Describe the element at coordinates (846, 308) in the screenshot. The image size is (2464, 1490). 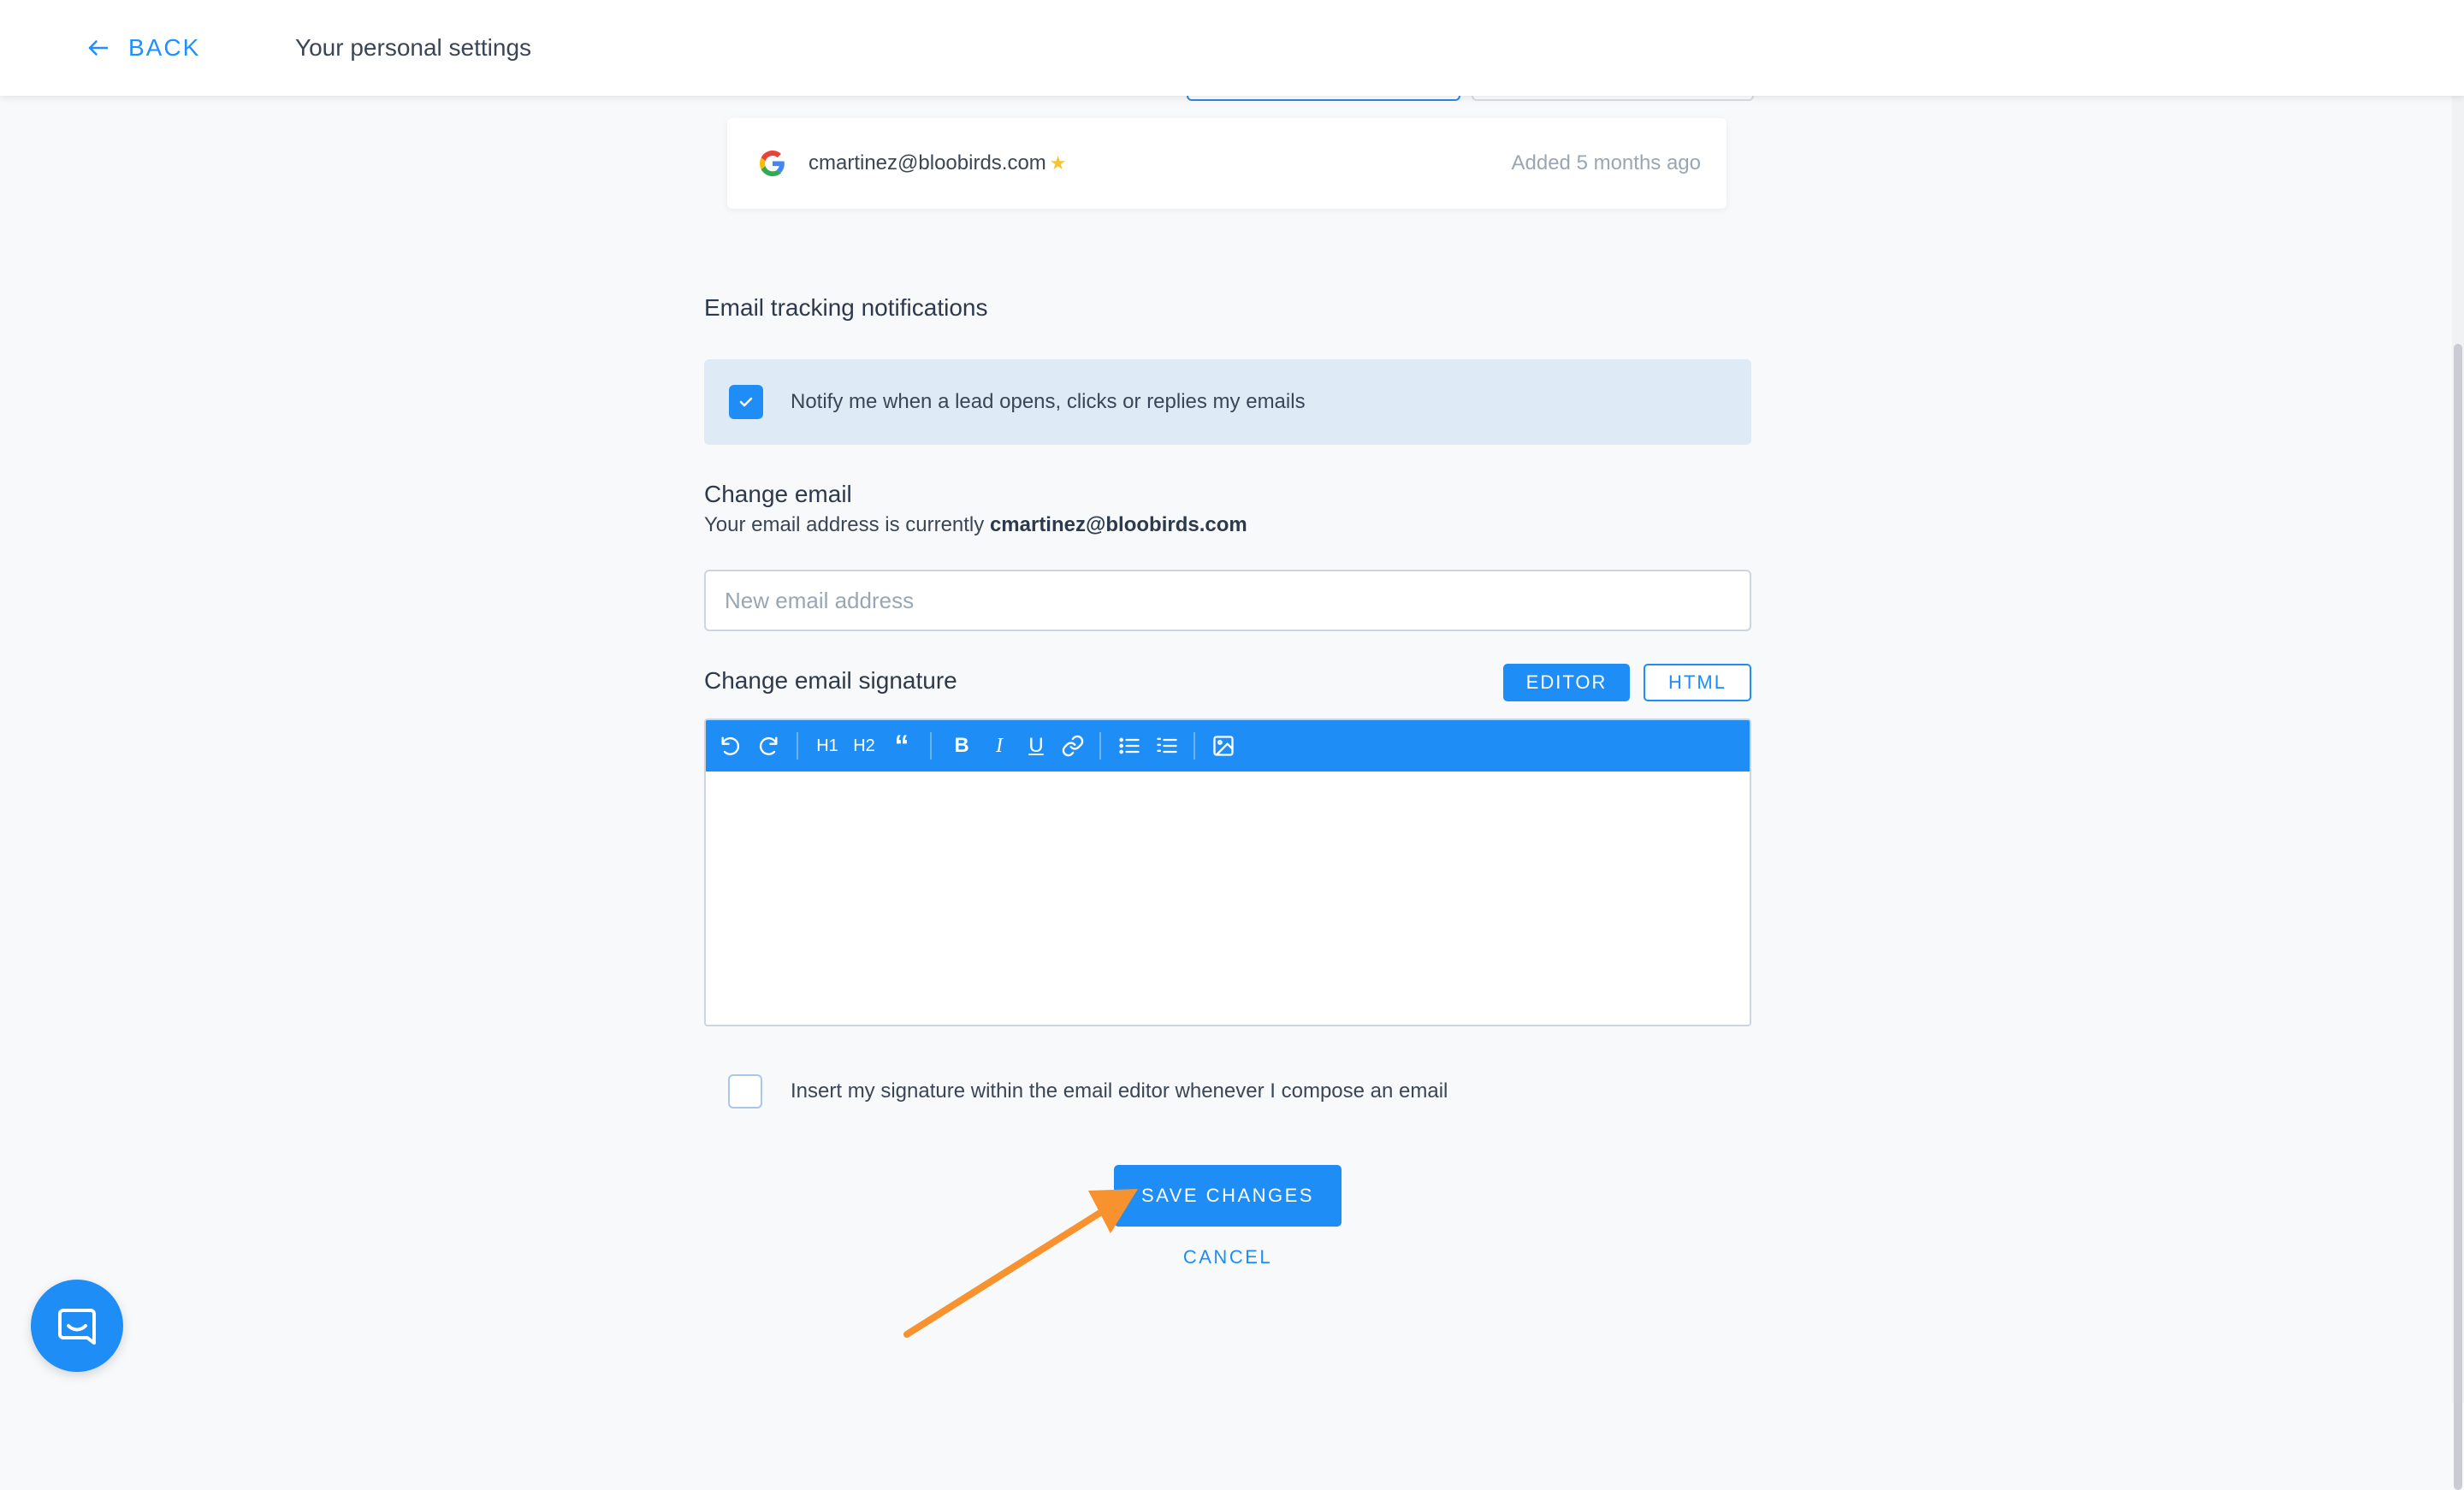
I see `tracking-section-title: Email tracking notifications` at that location.